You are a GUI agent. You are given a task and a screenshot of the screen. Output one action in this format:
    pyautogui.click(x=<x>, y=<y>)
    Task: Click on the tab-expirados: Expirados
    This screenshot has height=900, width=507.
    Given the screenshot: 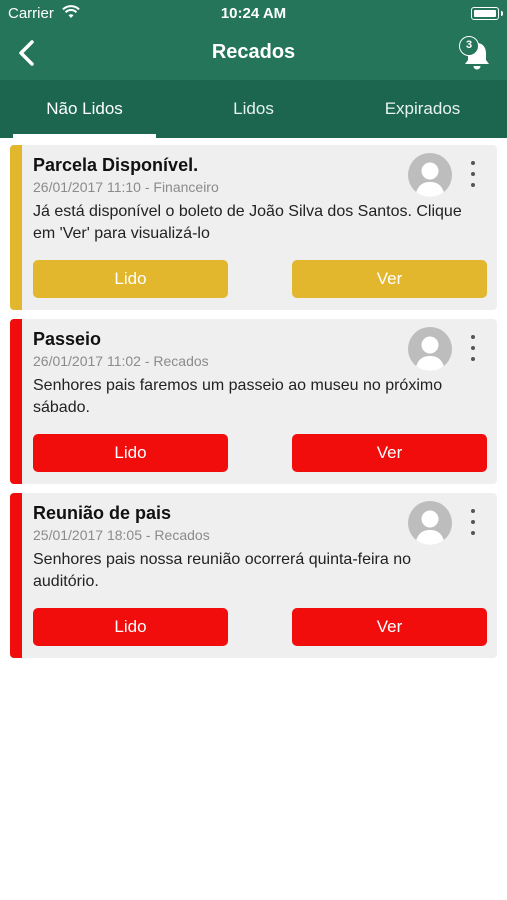 What is the action you would take?
    pyautogui.click(x=422, y=109)
    